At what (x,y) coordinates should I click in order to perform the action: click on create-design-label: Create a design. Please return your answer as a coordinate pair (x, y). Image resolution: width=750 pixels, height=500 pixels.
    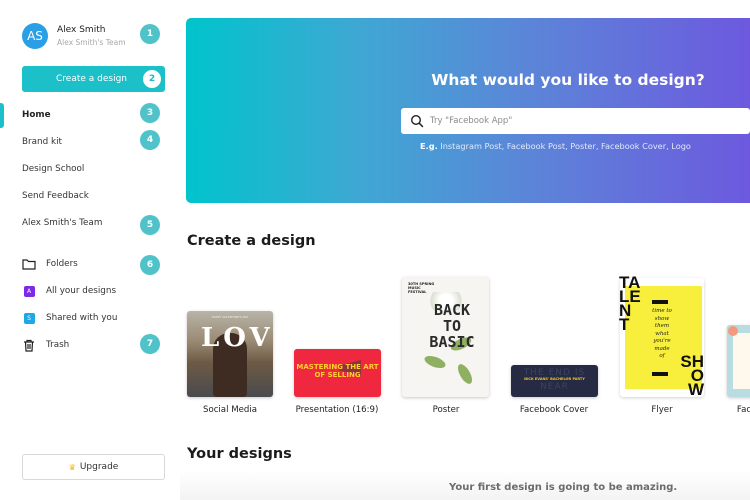
    Looking at the image, I should click on (91, 79).